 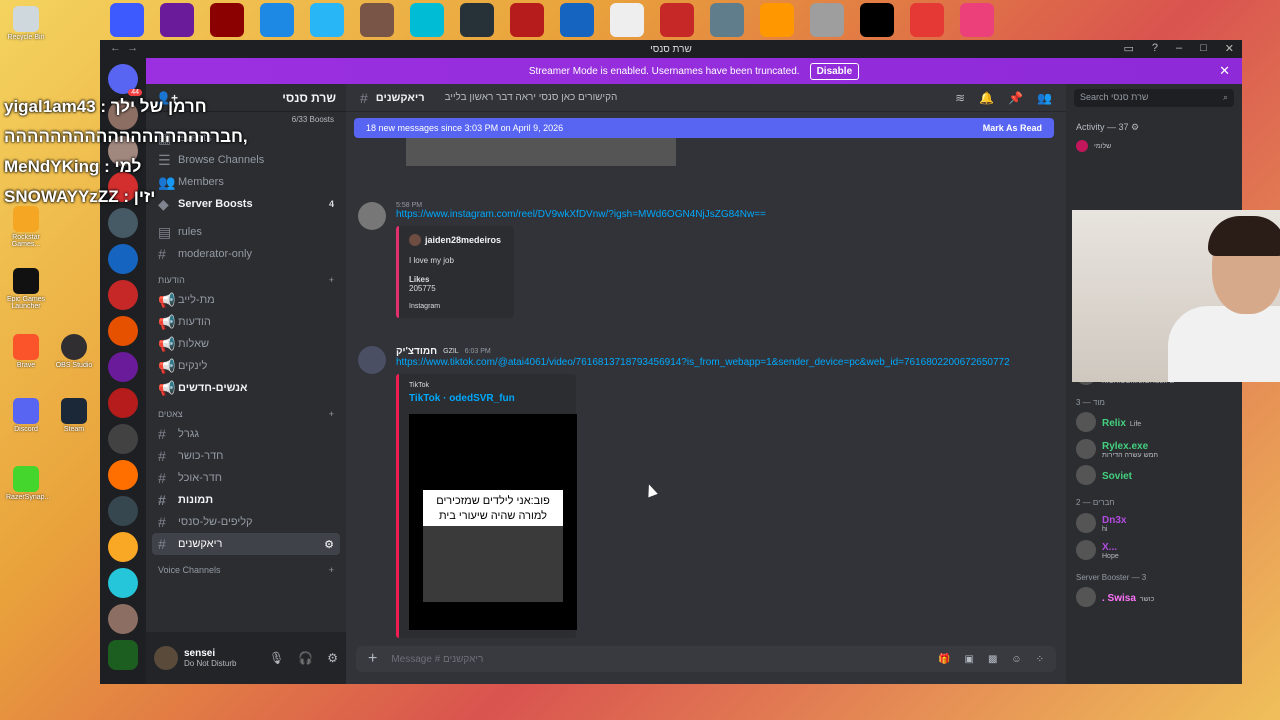 What do you see at coordinates (329, 544) in the screenshot?
I see `channel-settings-icon: ⚙` at bounding box center [329, 544].